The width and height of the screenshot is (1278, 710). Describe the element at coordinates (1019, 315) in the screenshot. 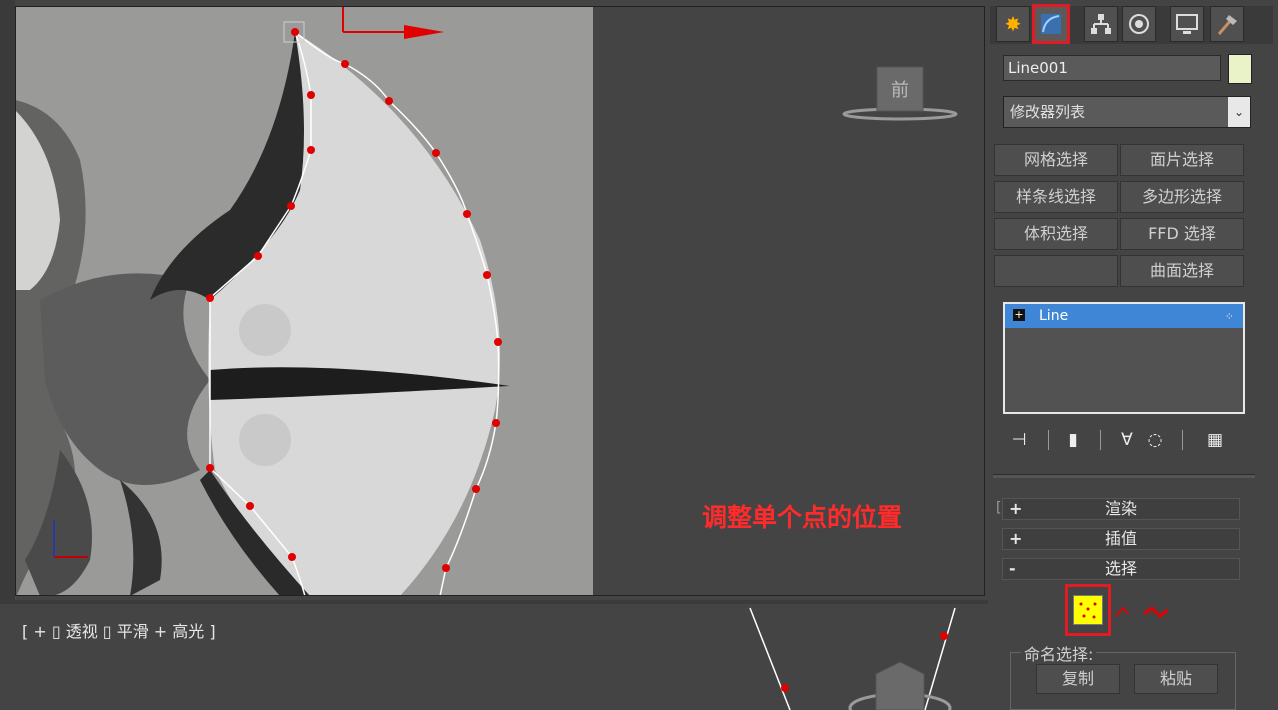

I see `expand-icon: +` at that location.